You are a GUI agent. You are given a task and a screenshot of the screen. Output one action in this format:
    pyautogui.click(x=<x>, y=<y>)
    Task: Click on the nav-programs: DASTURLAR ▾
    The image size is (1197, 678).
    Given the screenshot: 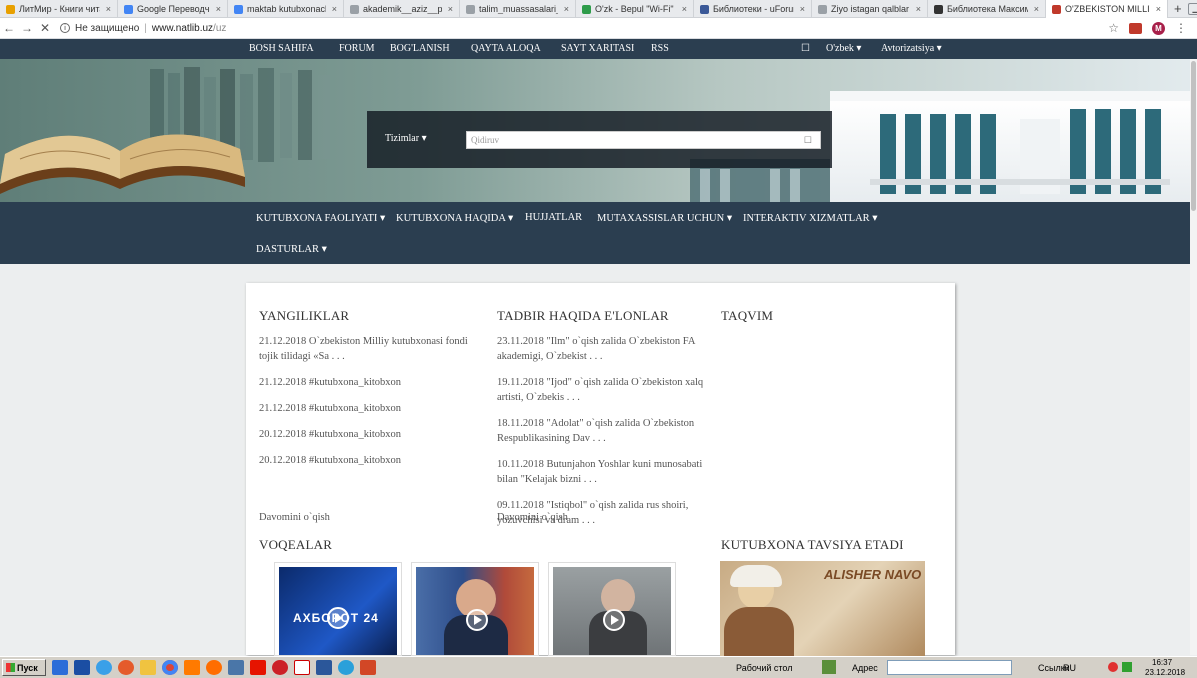 What is the action you would take?
    pyautogui.click(x=291, y=249)
    